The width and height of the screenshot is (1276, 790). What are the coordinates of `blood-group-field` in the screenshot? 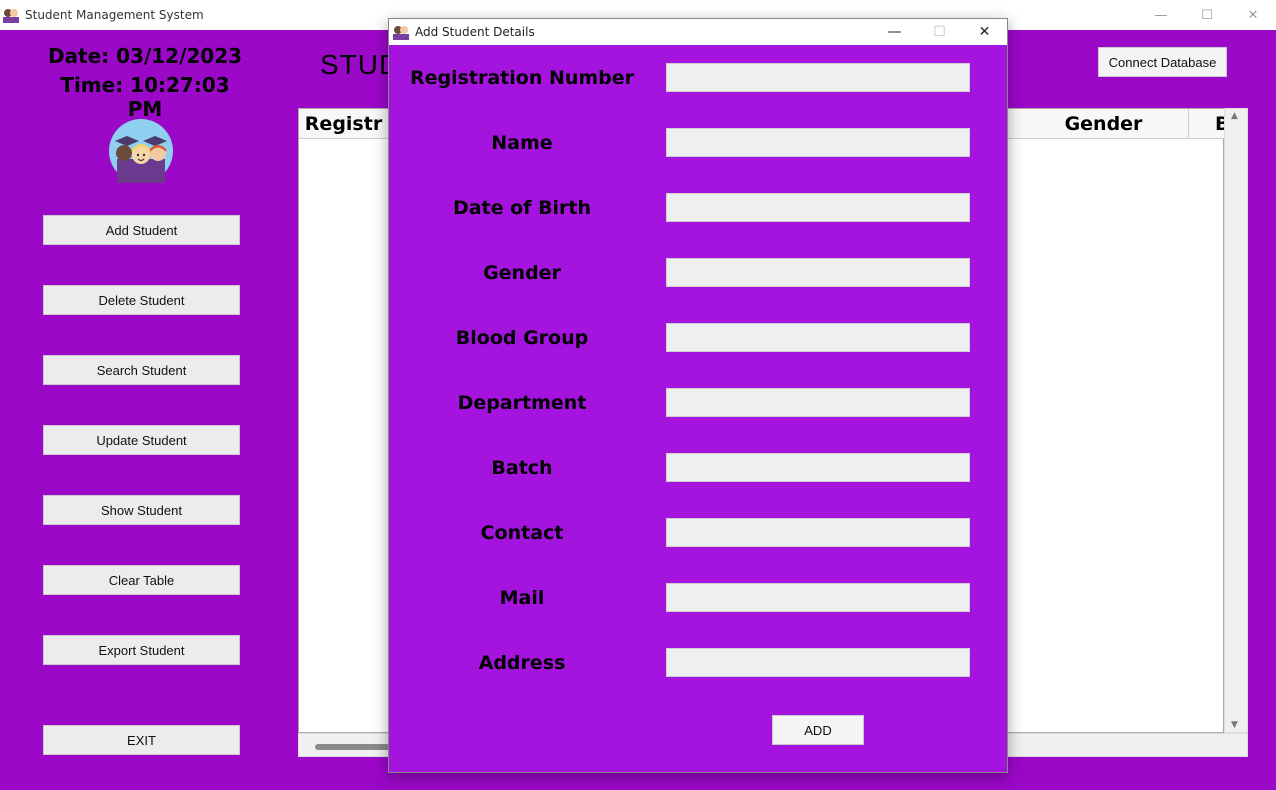 It's located at (818, 337).